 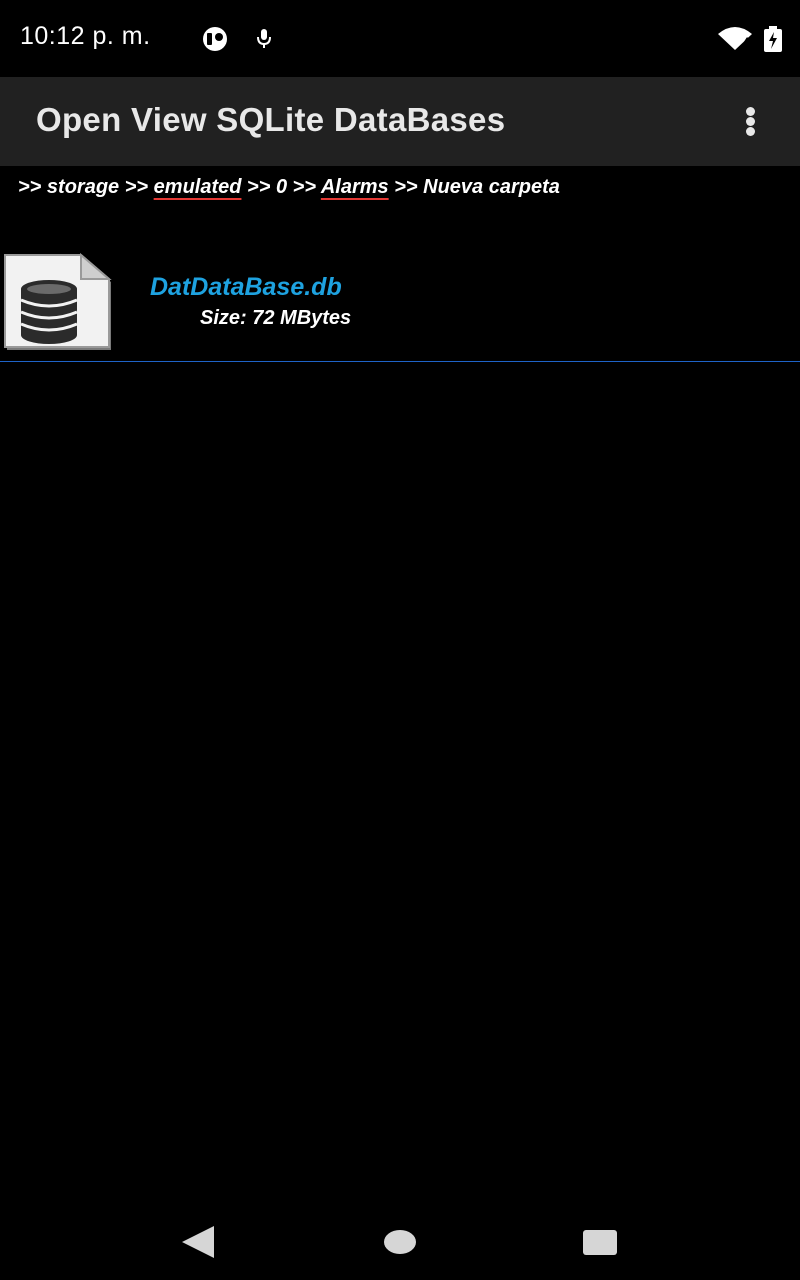 What do you see at coordinates (85, 36) in the screenshot?
I see `status-time: 10:12 p. m.` at bounding box center [85, 36].